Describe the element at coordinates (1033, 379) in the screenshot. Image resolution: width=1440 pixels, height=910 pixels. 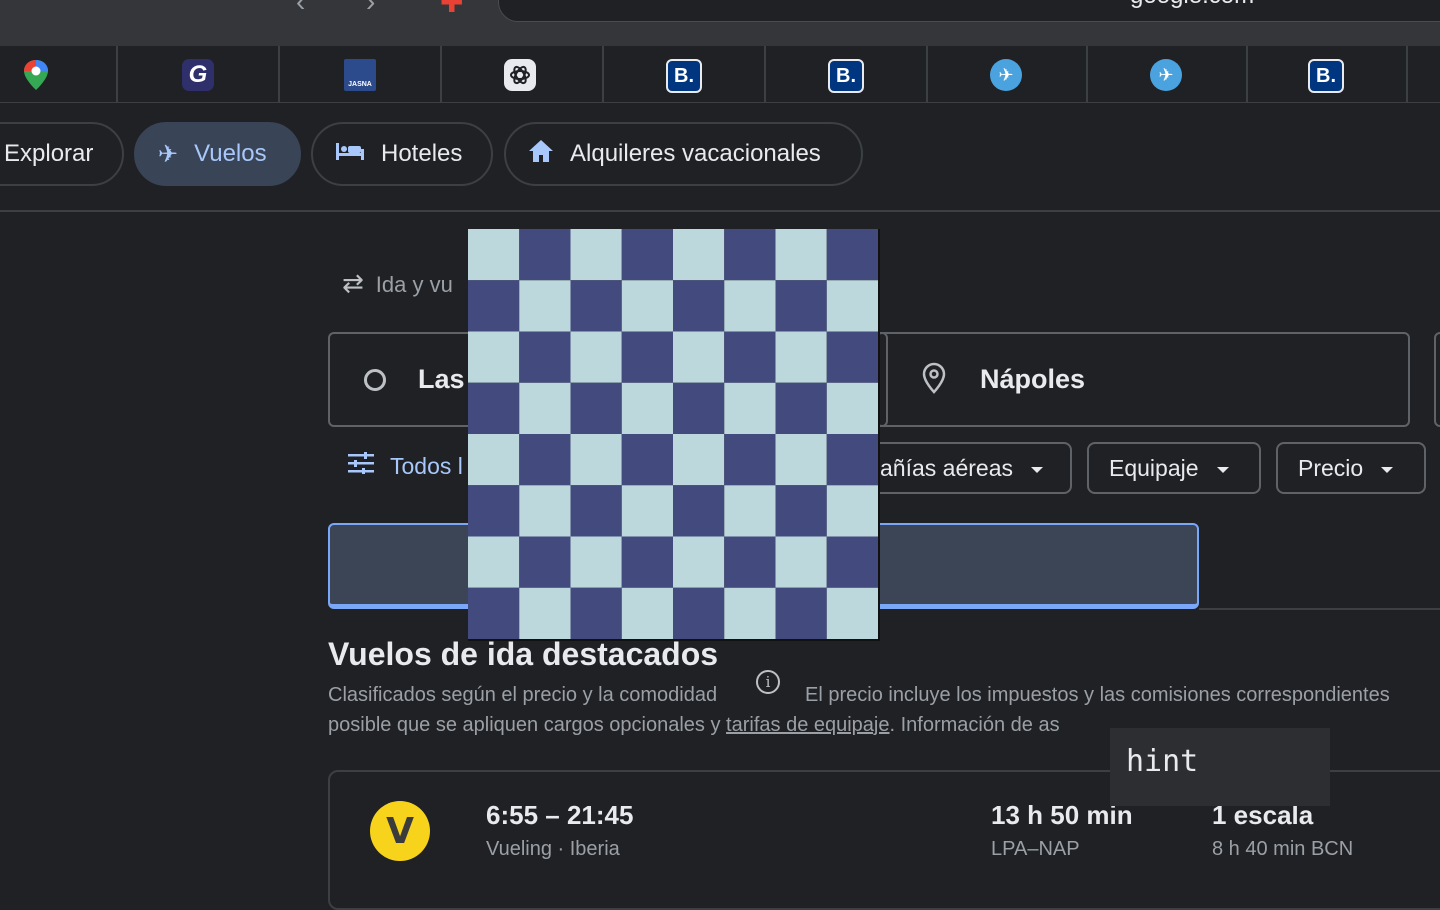
I see `destination-value: Nápoles` at that location.